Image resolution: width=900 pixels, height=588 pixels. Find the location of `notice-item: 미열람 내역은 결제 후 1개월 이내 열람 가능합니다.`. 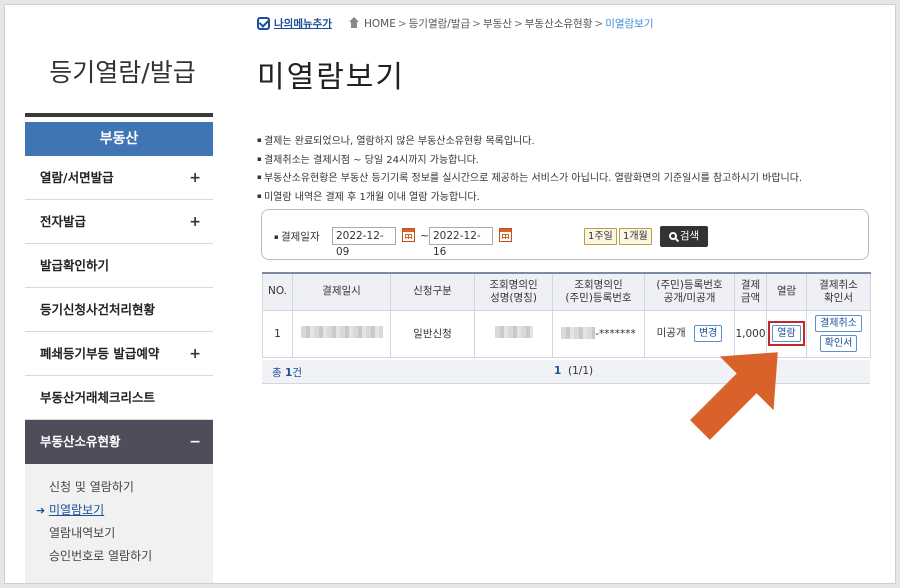

notice-item: 미열람 내역은 결제 후 1개월 이내 열람 가능합니다. is located at coordinates (529, 197).